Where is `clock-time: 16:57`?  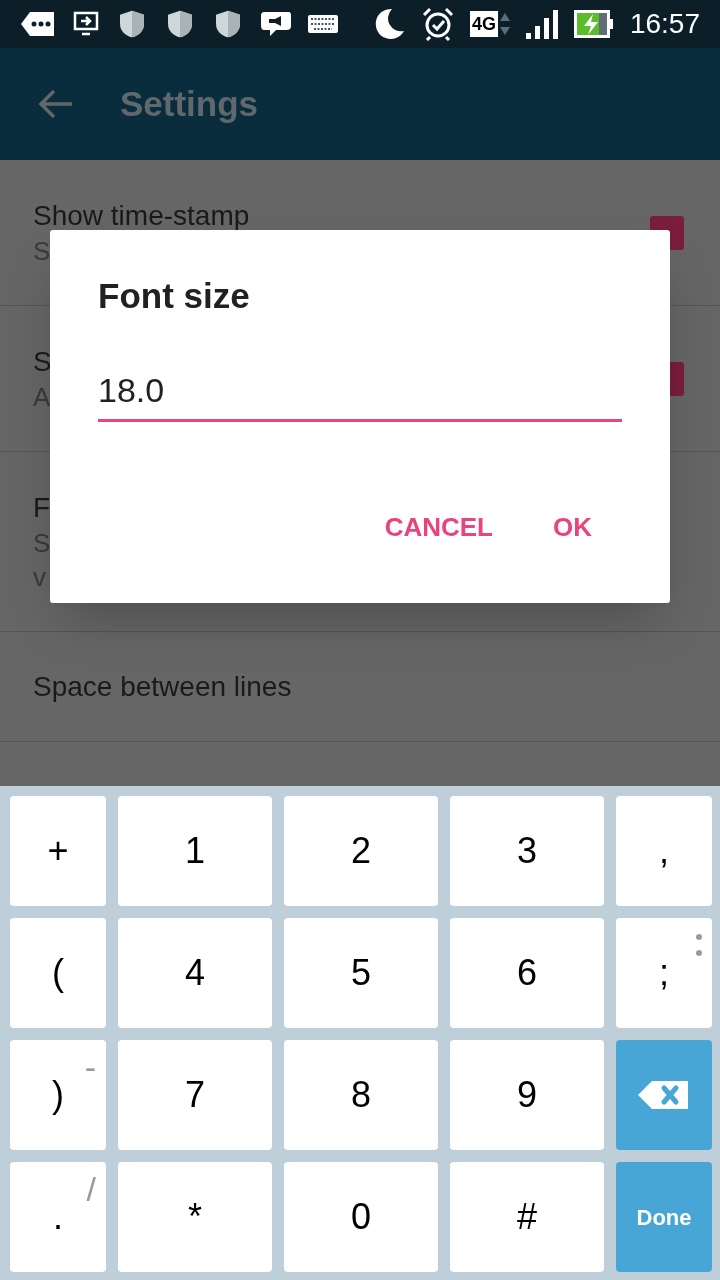 clock-time: 16:57 is located at coordinates (664, 24).